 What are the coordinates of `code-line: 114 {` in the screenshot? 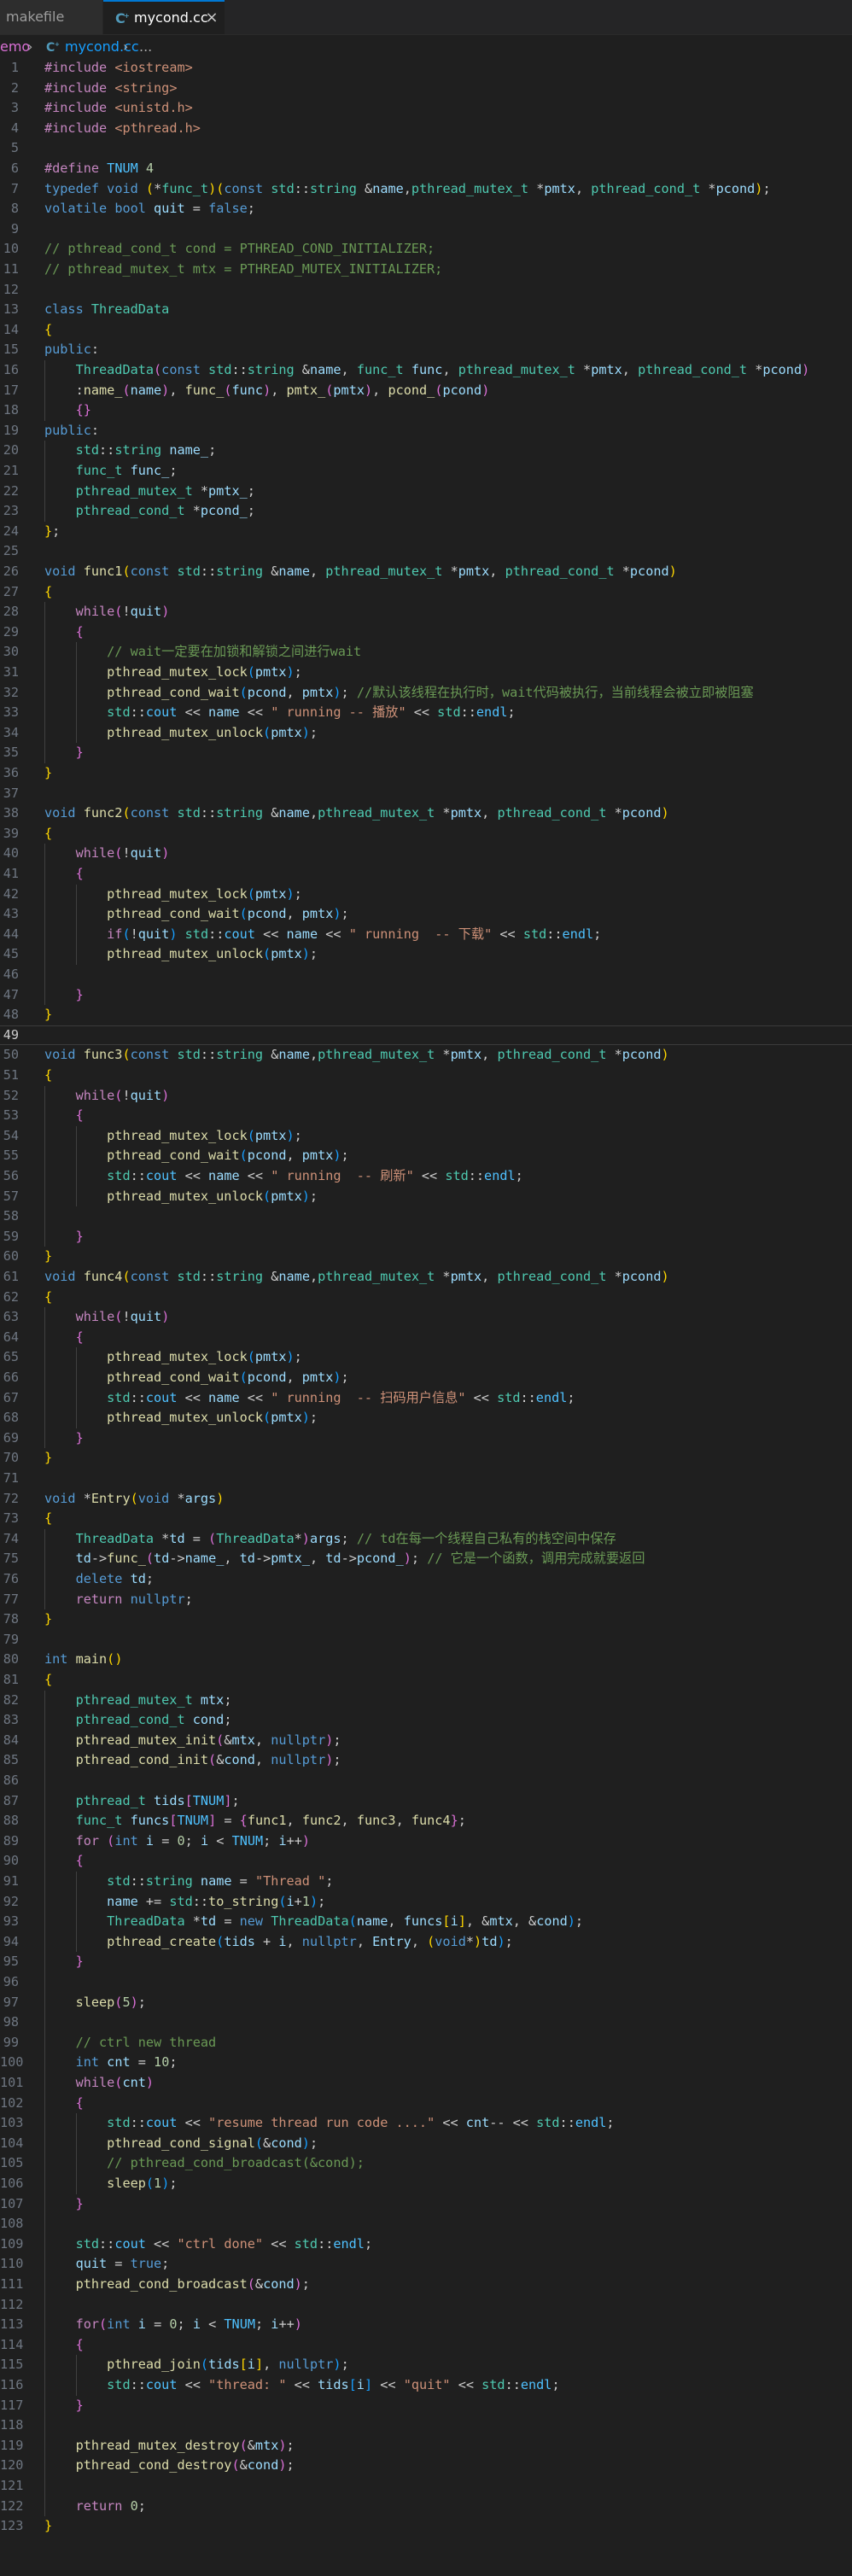 It's located at (426, 2345).